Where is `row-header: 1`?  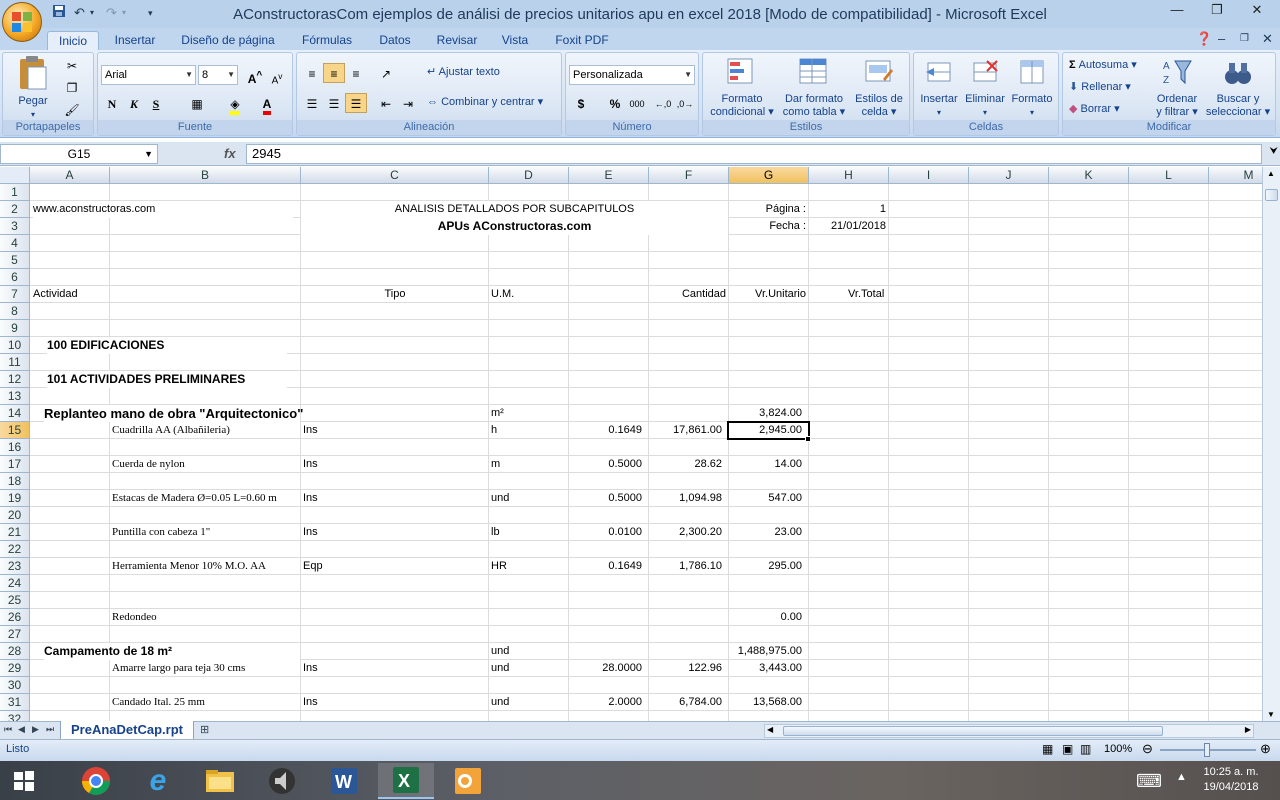 row-header: 1 is located at coordinates (15, 192).